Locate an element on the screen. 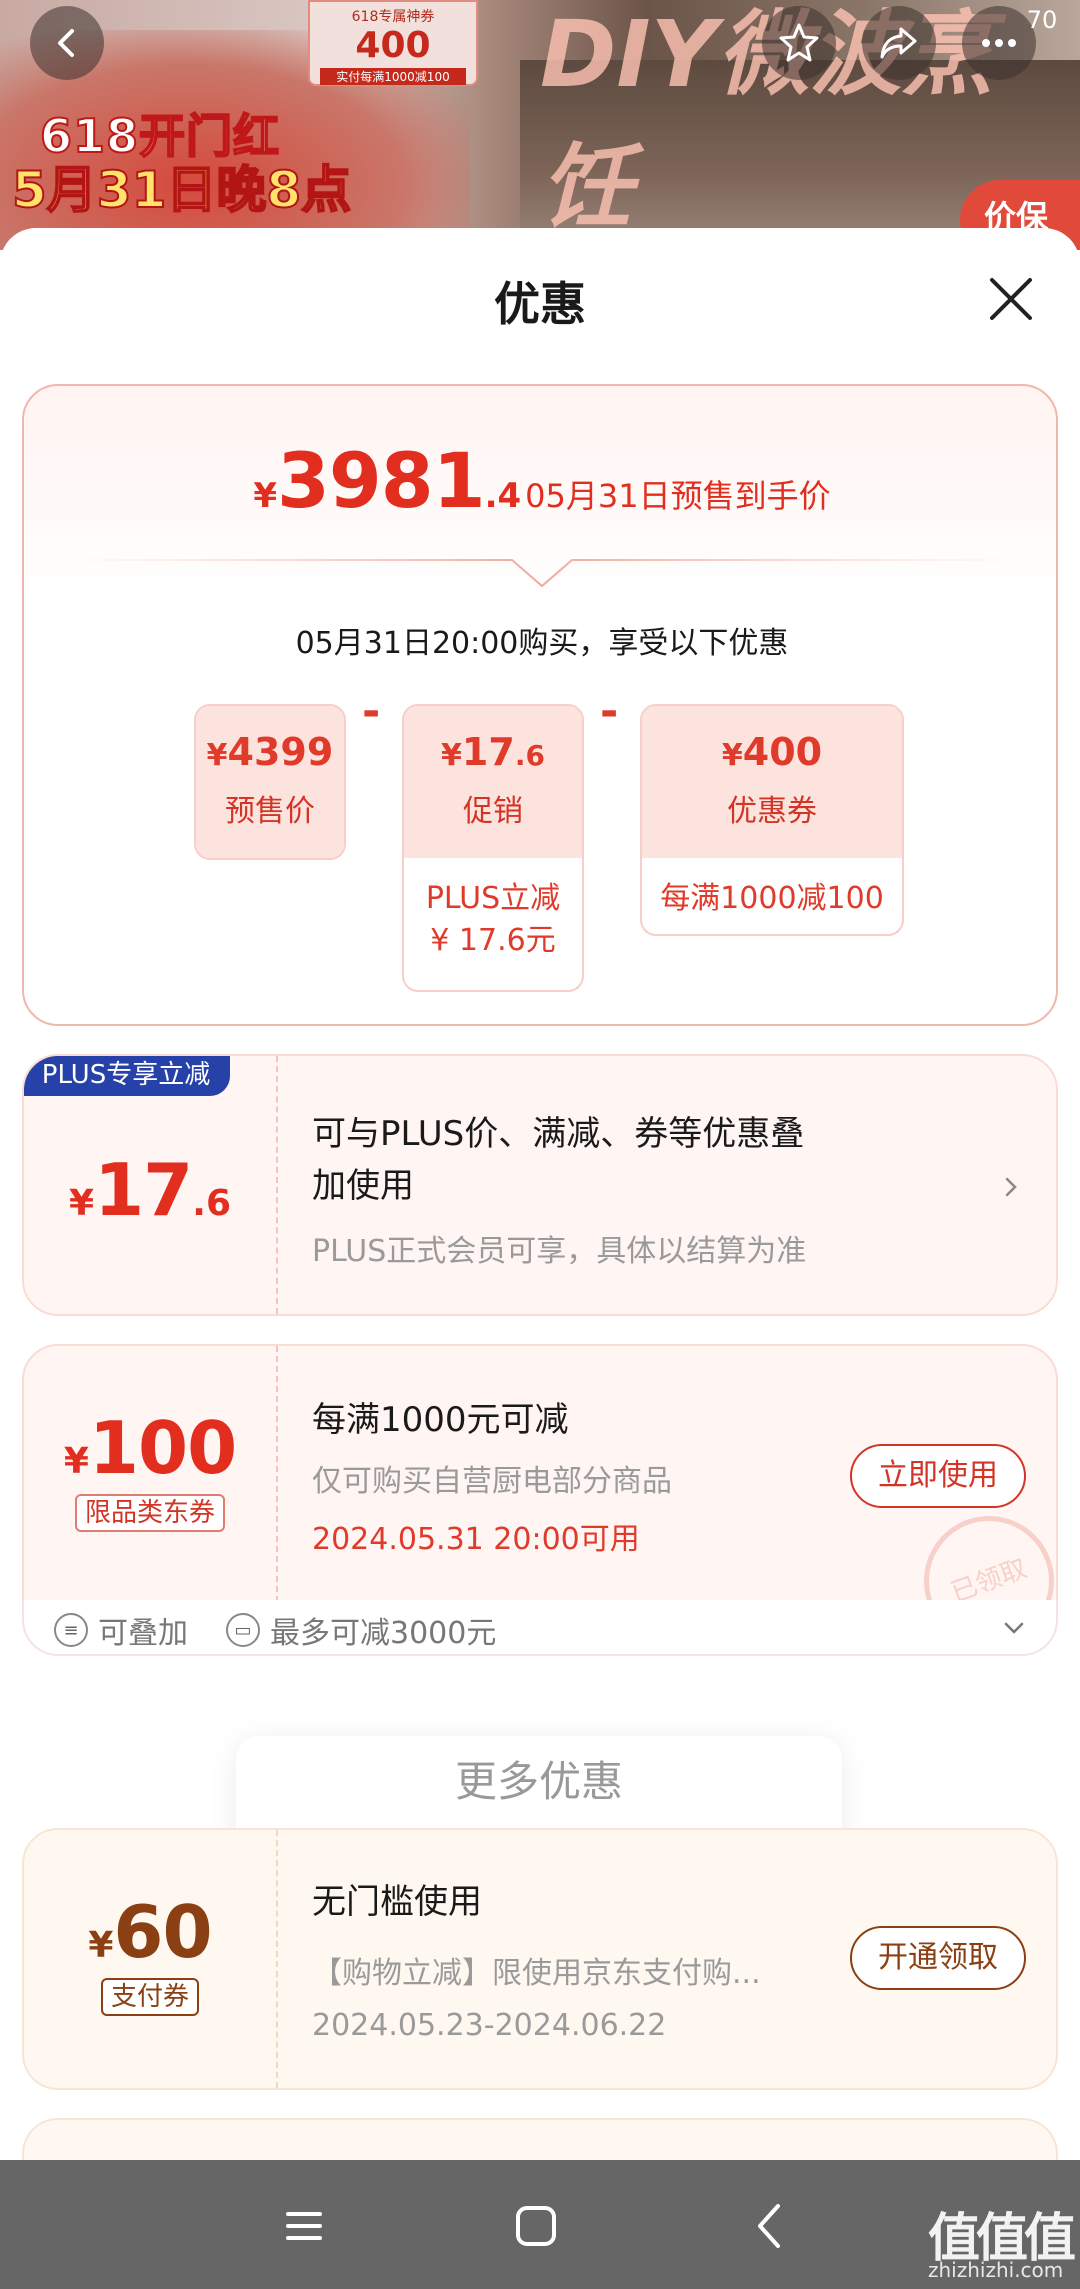  pay-validity: 2024.05.23-2024.06.22 is located at coordinates (489, 2025).